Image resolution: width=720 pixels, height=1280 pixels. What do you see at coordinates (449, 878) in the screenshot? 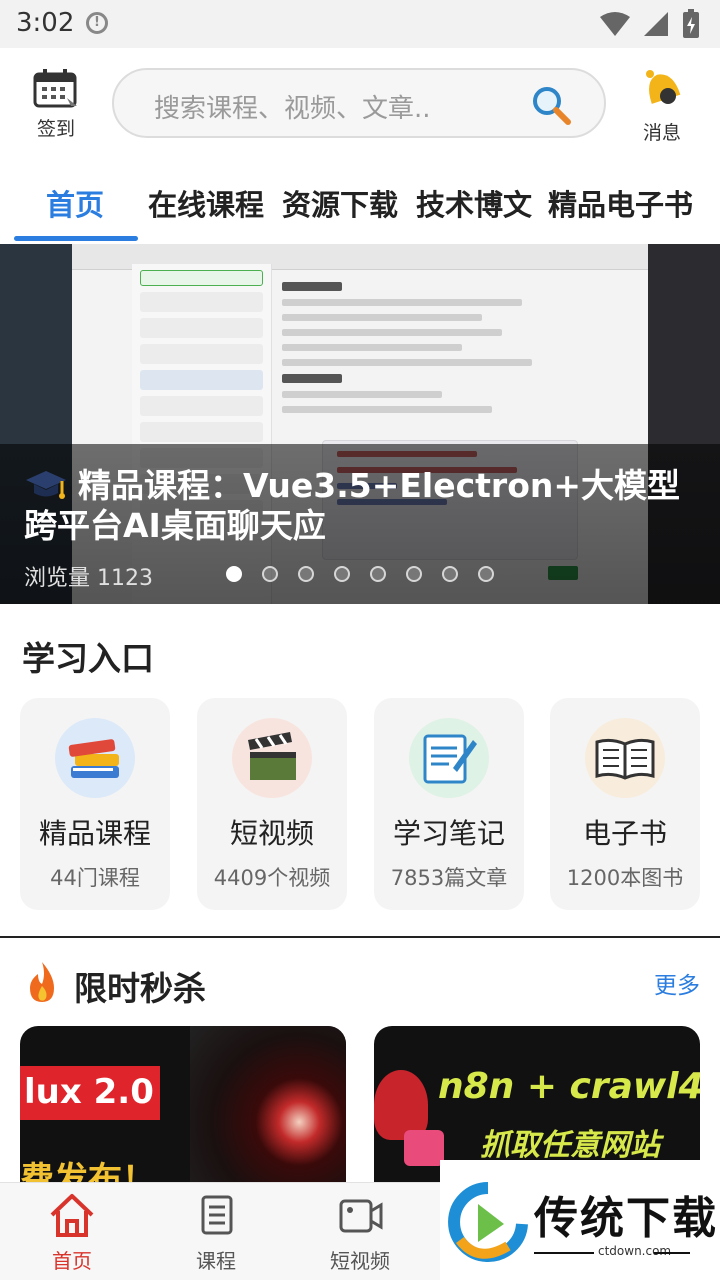
I see `entry-count: 7853篇文章` at bounding box center [449, 878].